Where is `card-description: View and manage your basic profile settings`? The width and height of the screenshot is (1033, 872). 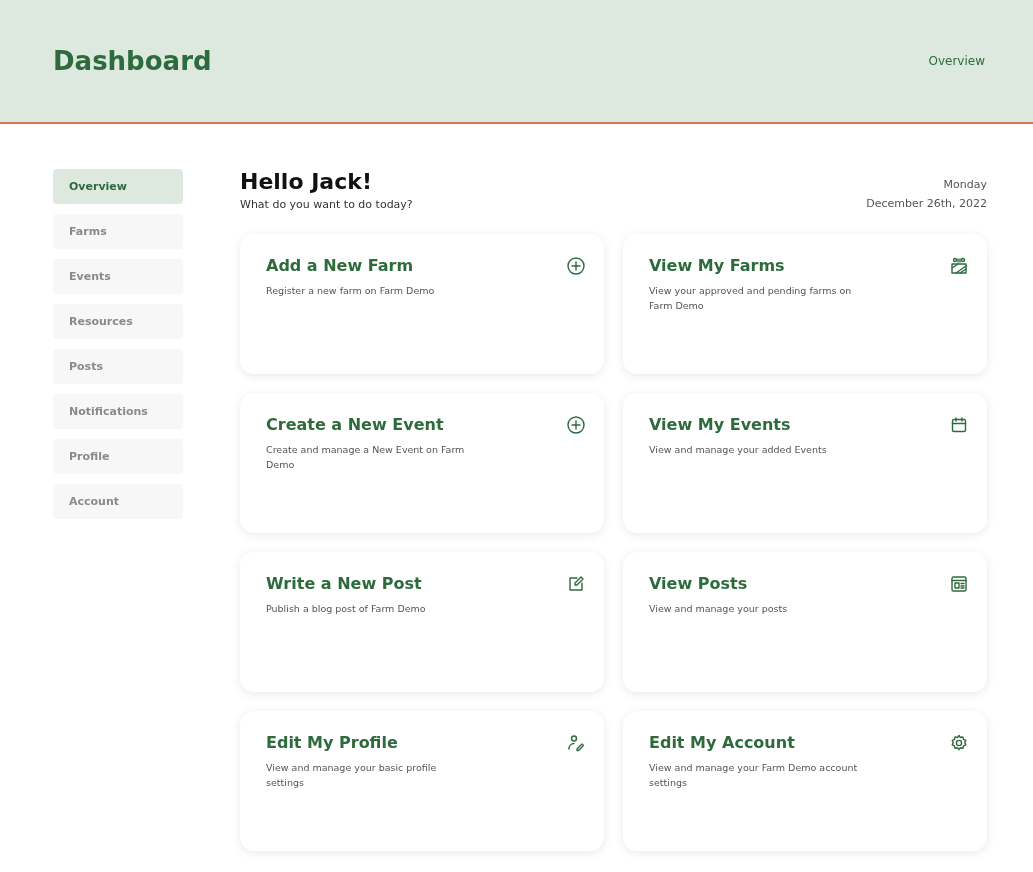 card-description: View and manage your basic profile settings is located at coordinates (352, 775).